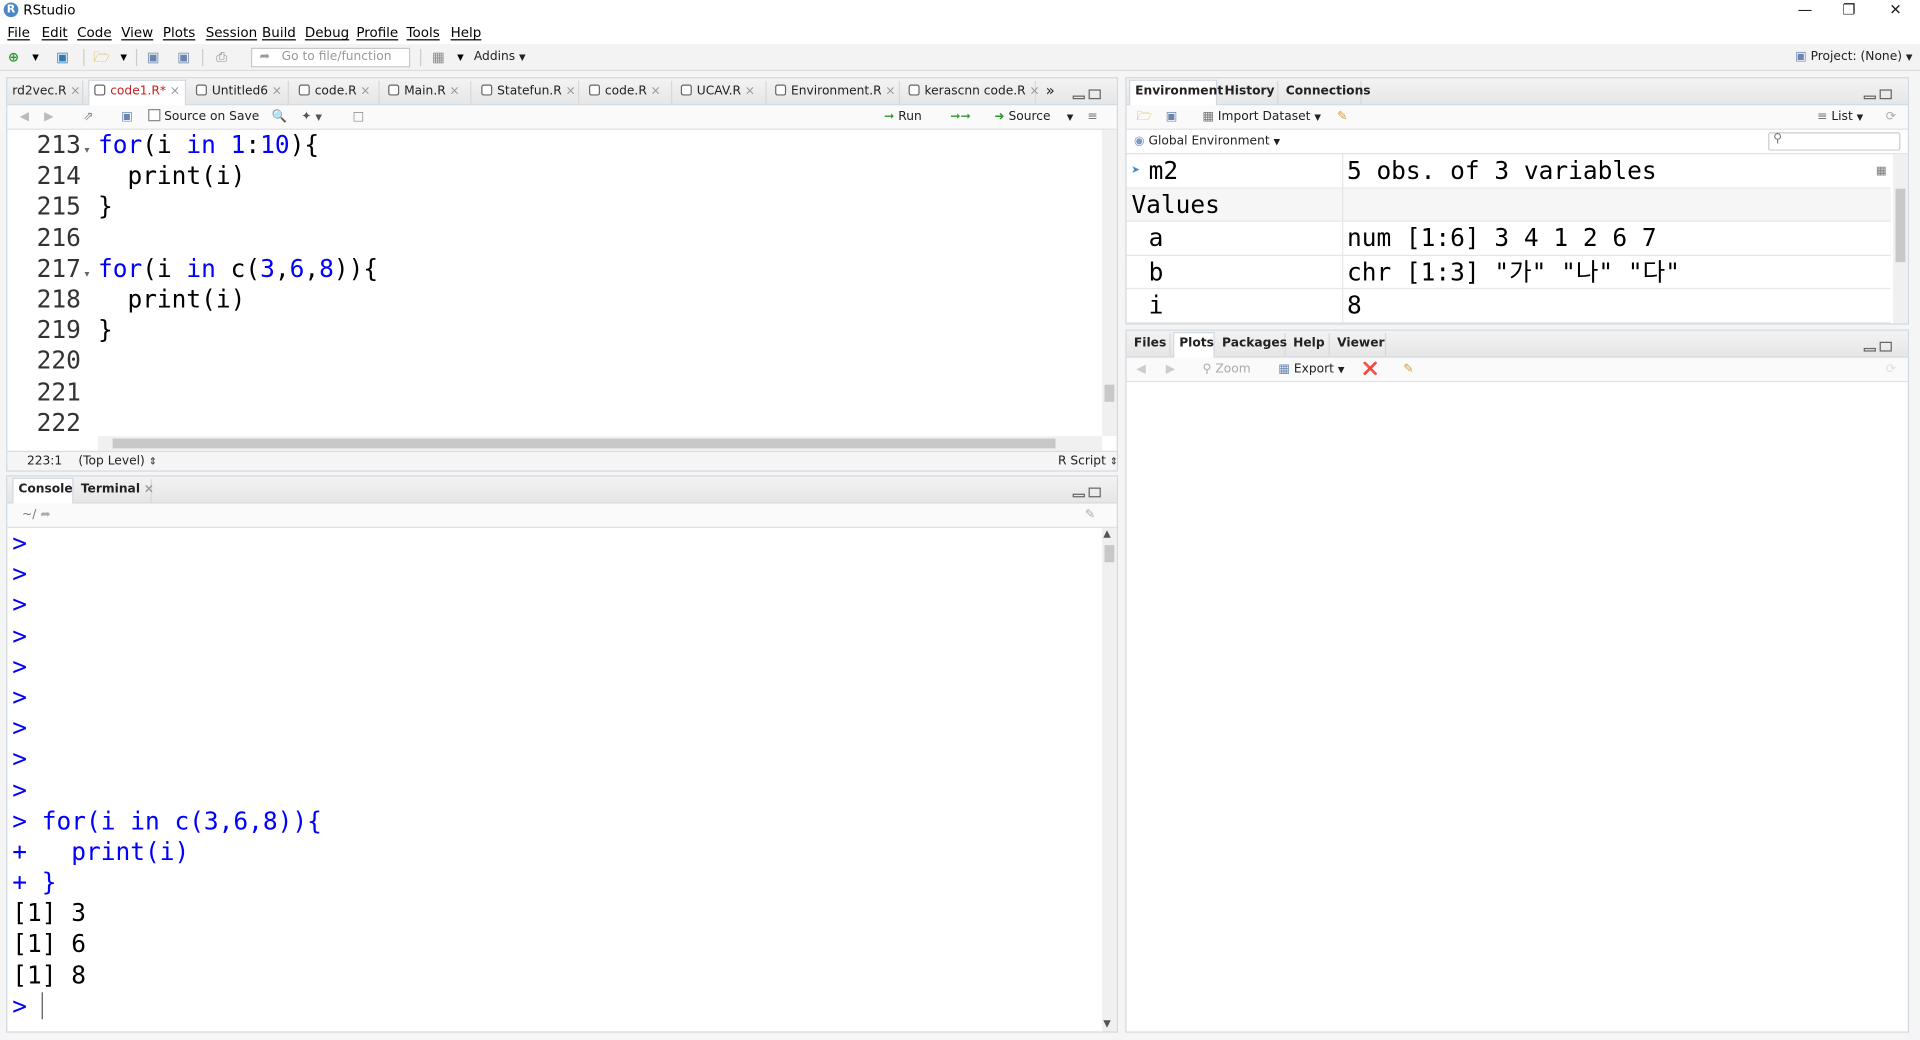 This screenshot has width=1920, height=1040. What do you see at coordinates (115, 491) in the screenshot?
I see `tab-terminal: Terminal ×` at bounding box center [115, 491].